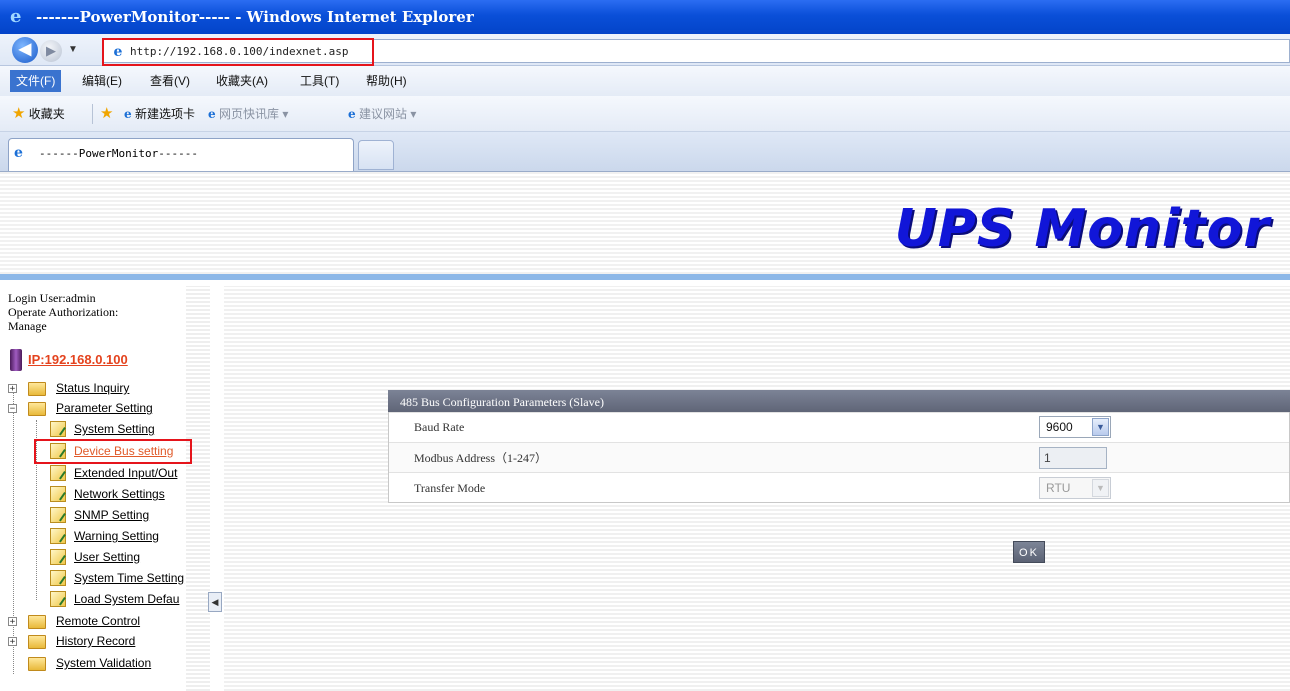  Describe the element at coordinates (37, 409) in the screenshot. I see `folder-open-icon` at that location.